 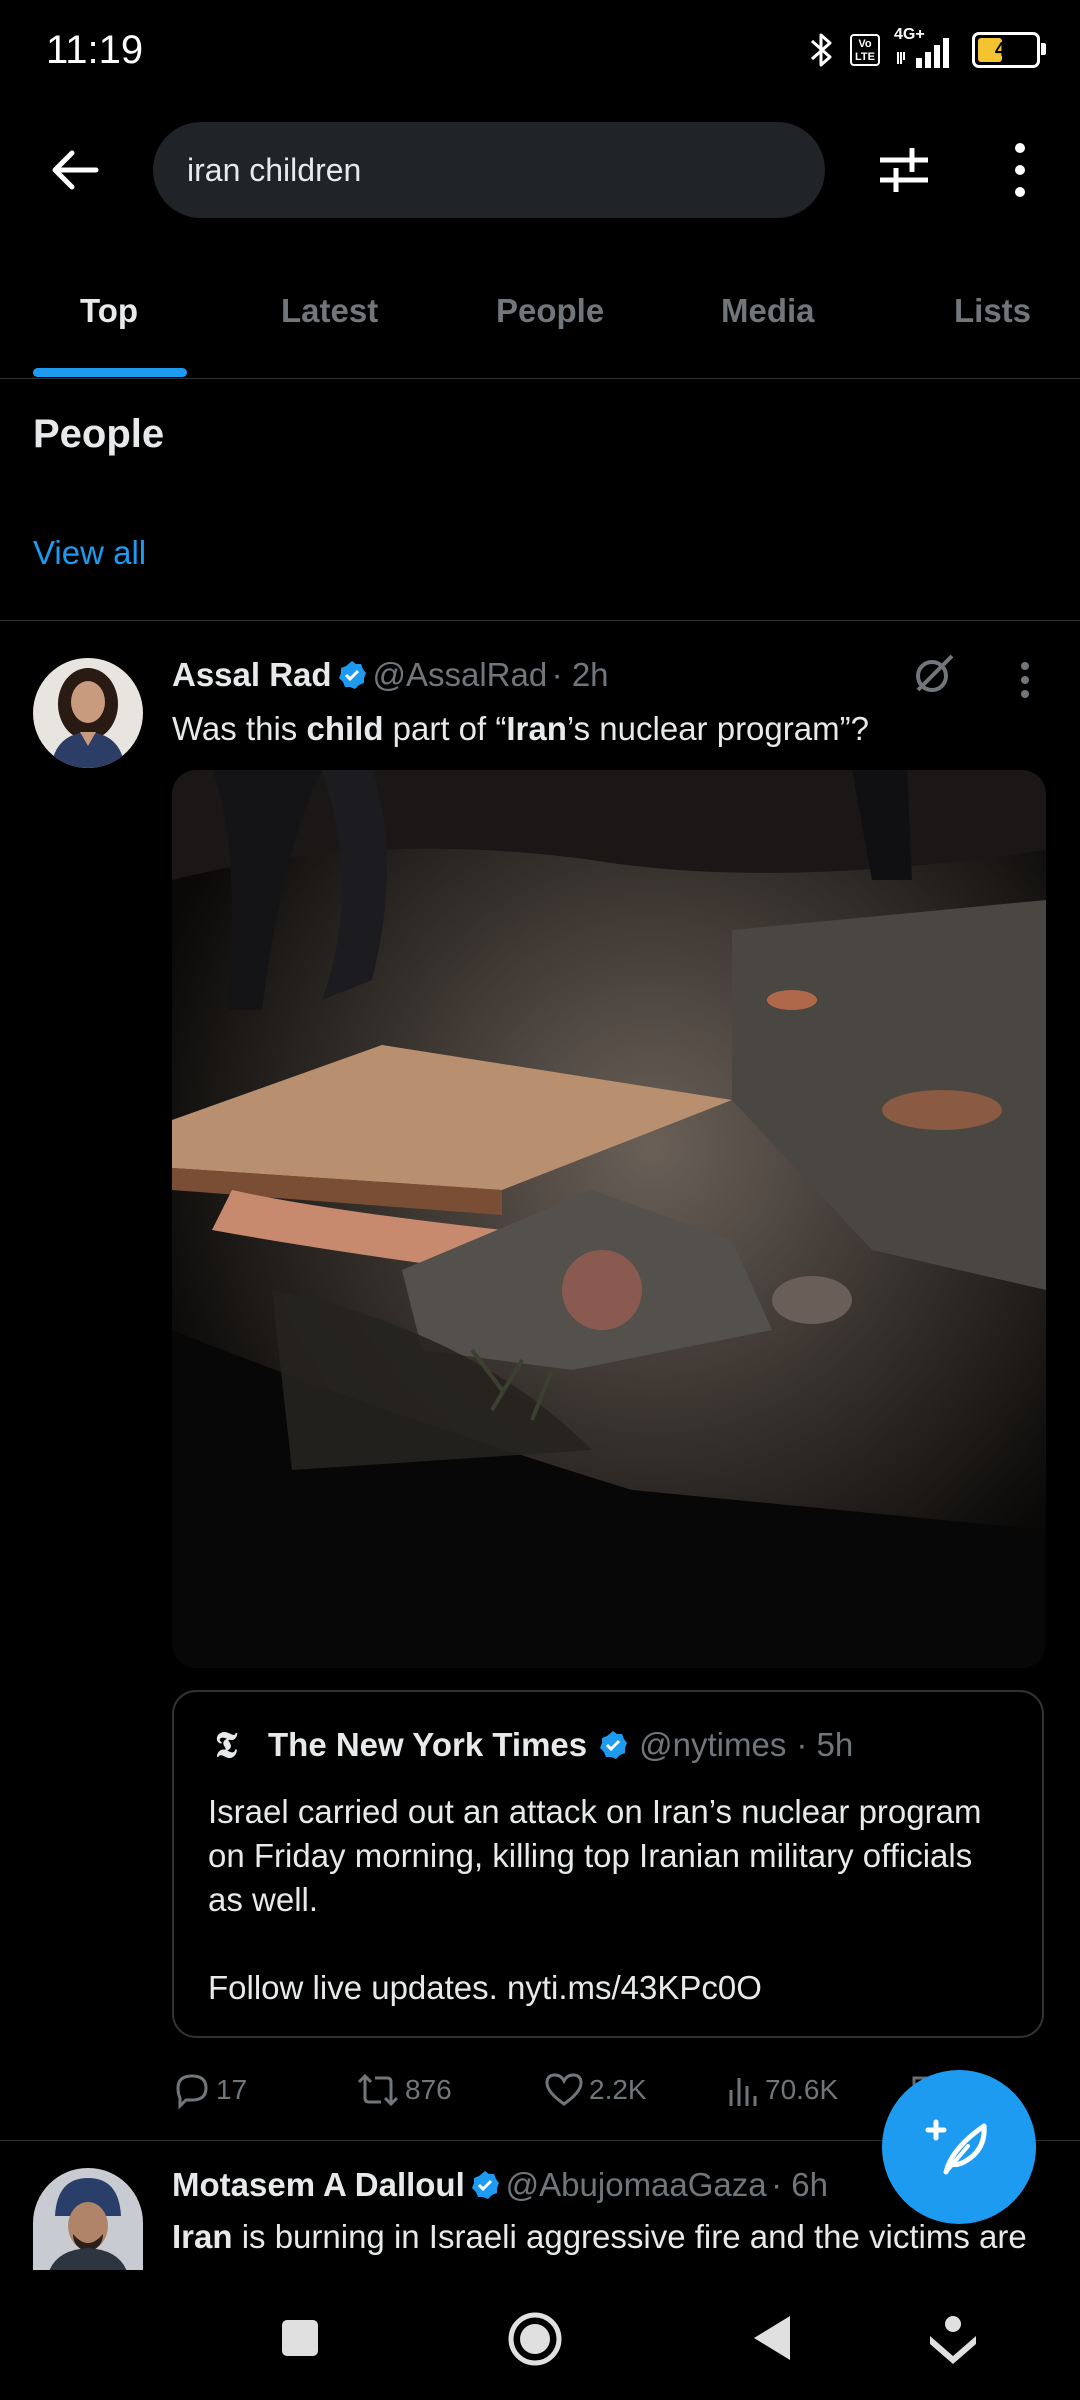 I want to click on battery-icon: 49, so click(x=1009, y=50).